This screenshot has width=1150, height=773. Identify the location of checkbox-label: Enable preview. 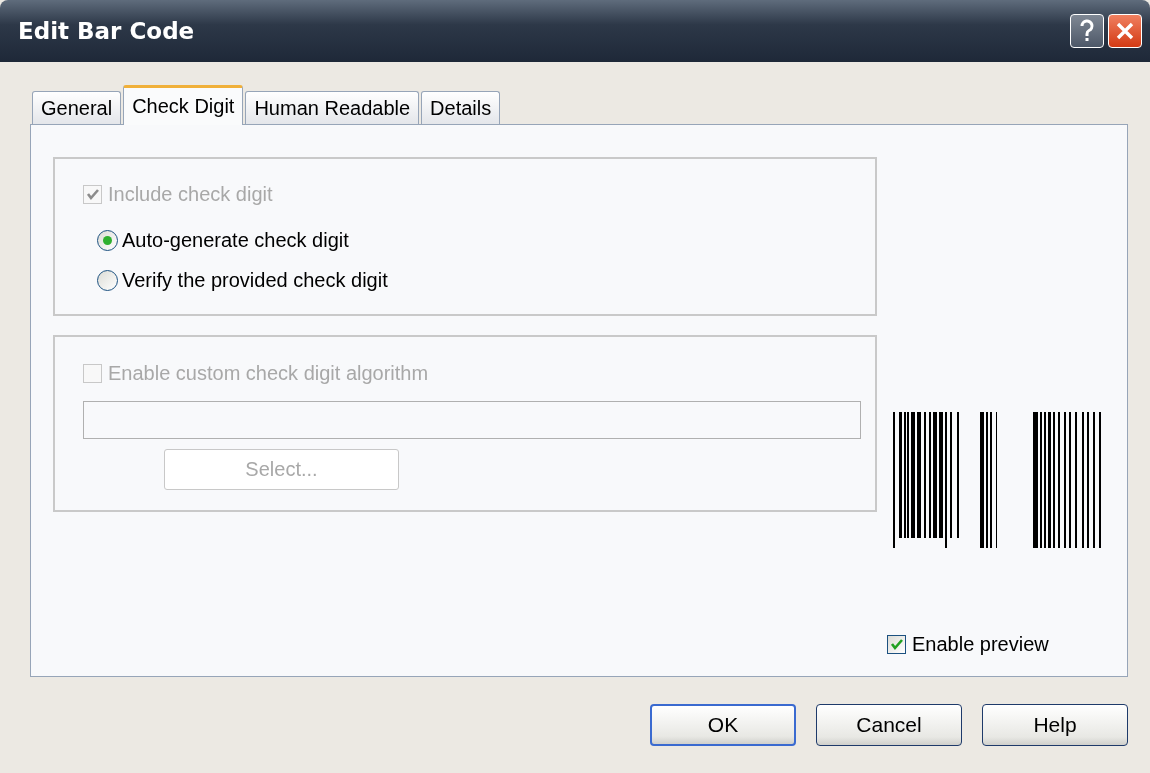
(980, 644).